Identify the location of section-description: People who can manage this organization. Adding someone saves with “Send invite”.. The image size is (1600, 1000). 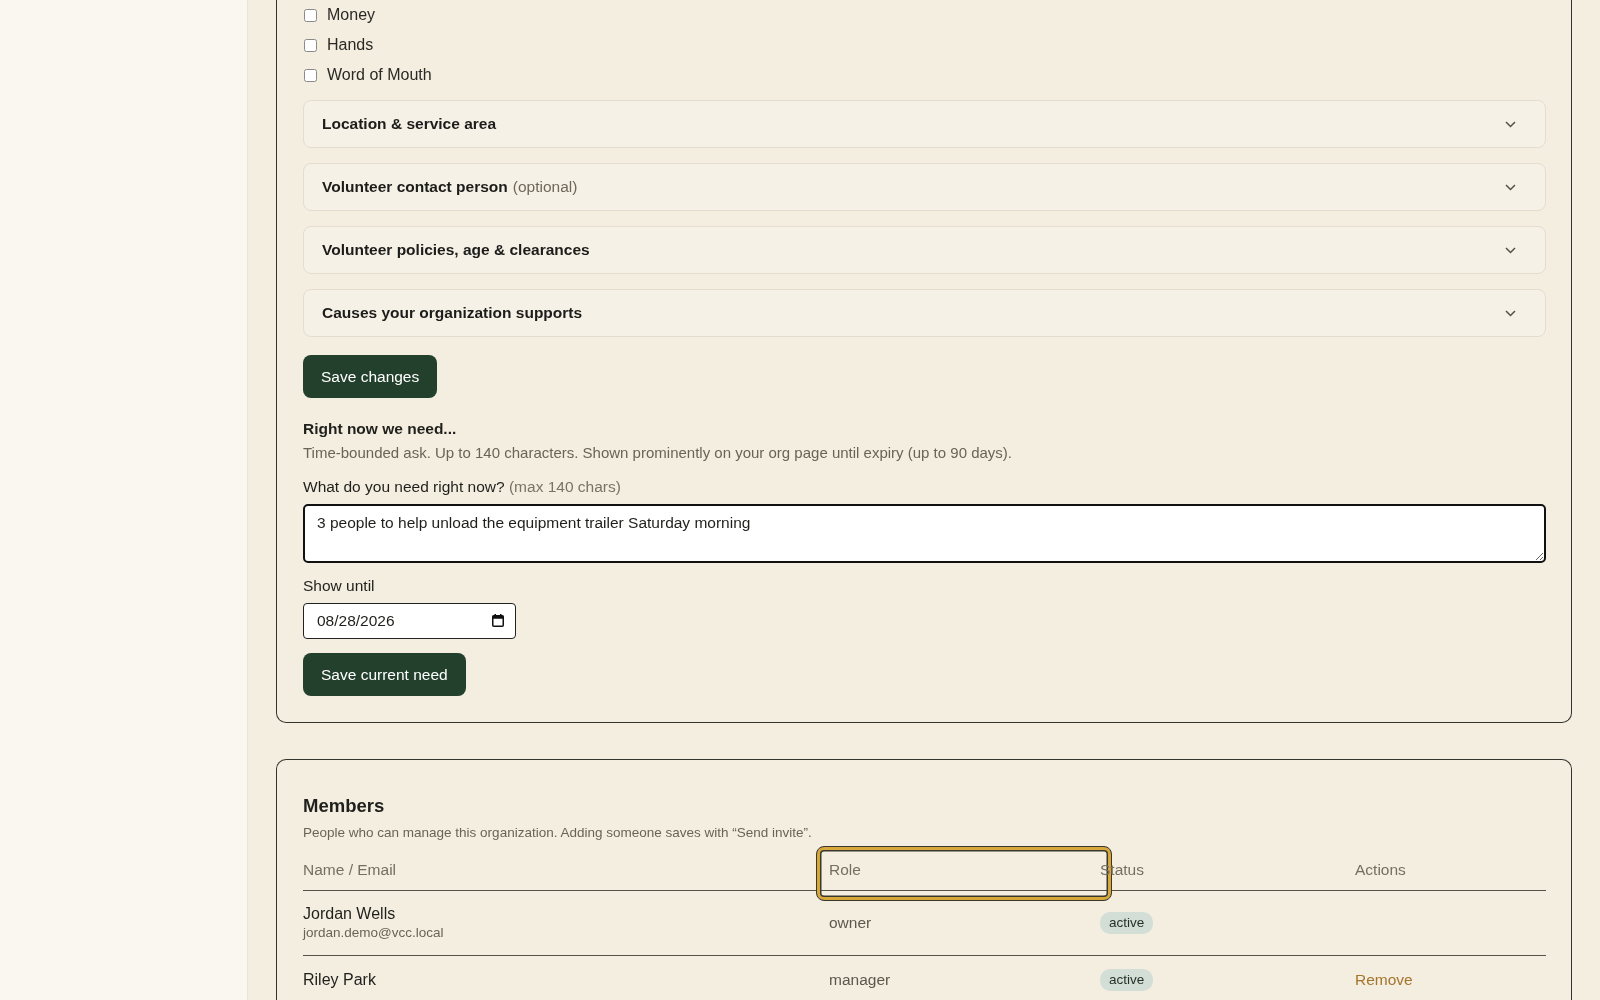
(558, 833).